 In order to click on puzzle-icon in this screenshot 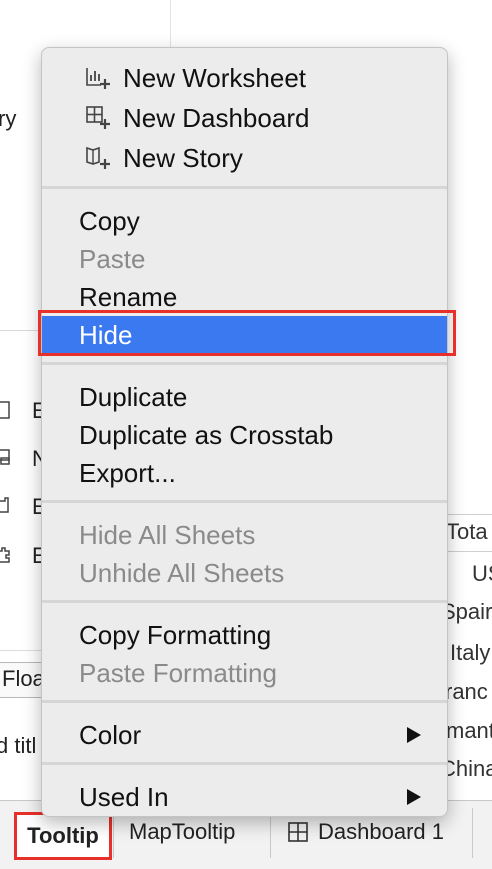, I will do `click(5, 555)`.